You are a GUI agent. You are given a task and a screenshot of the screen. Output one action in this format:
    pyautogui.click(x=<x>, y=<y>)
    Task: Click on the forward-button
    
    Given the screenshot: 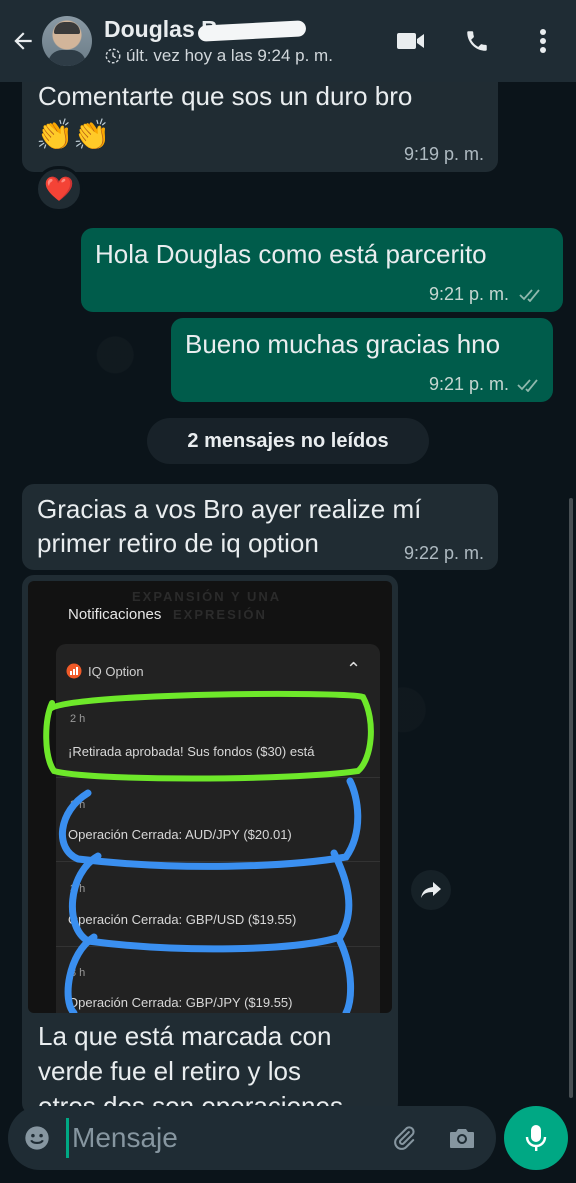 What is the action you would take?
    pyautogui.click(x=431, y=890)
    